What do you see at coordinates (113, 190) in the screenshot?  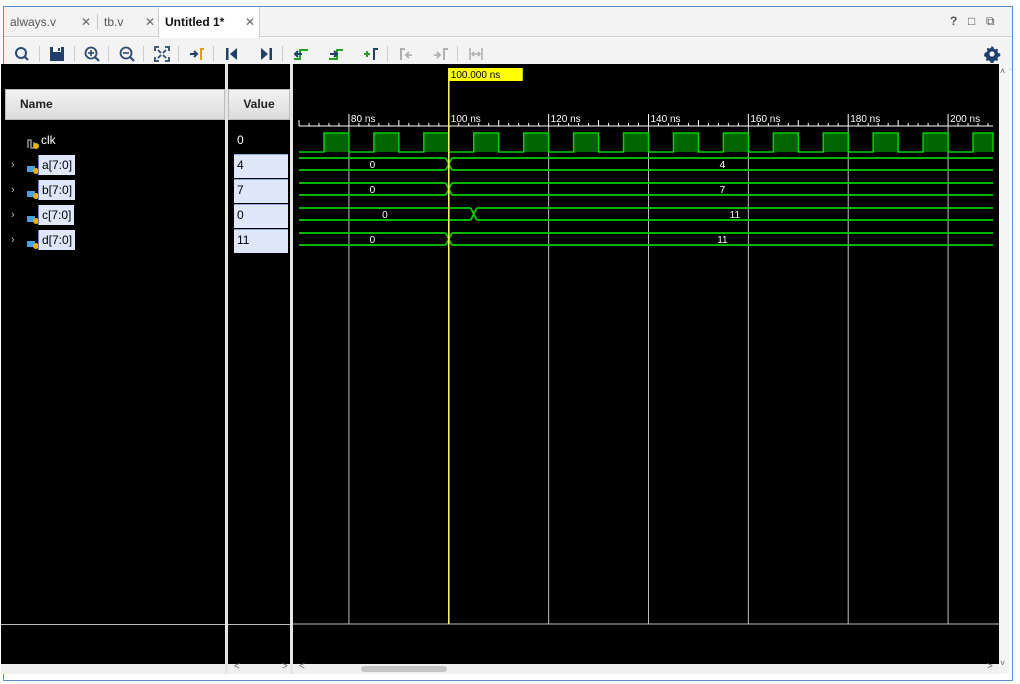 I see `signal-row: › b[7:0]` at bounding box center [113, 190].